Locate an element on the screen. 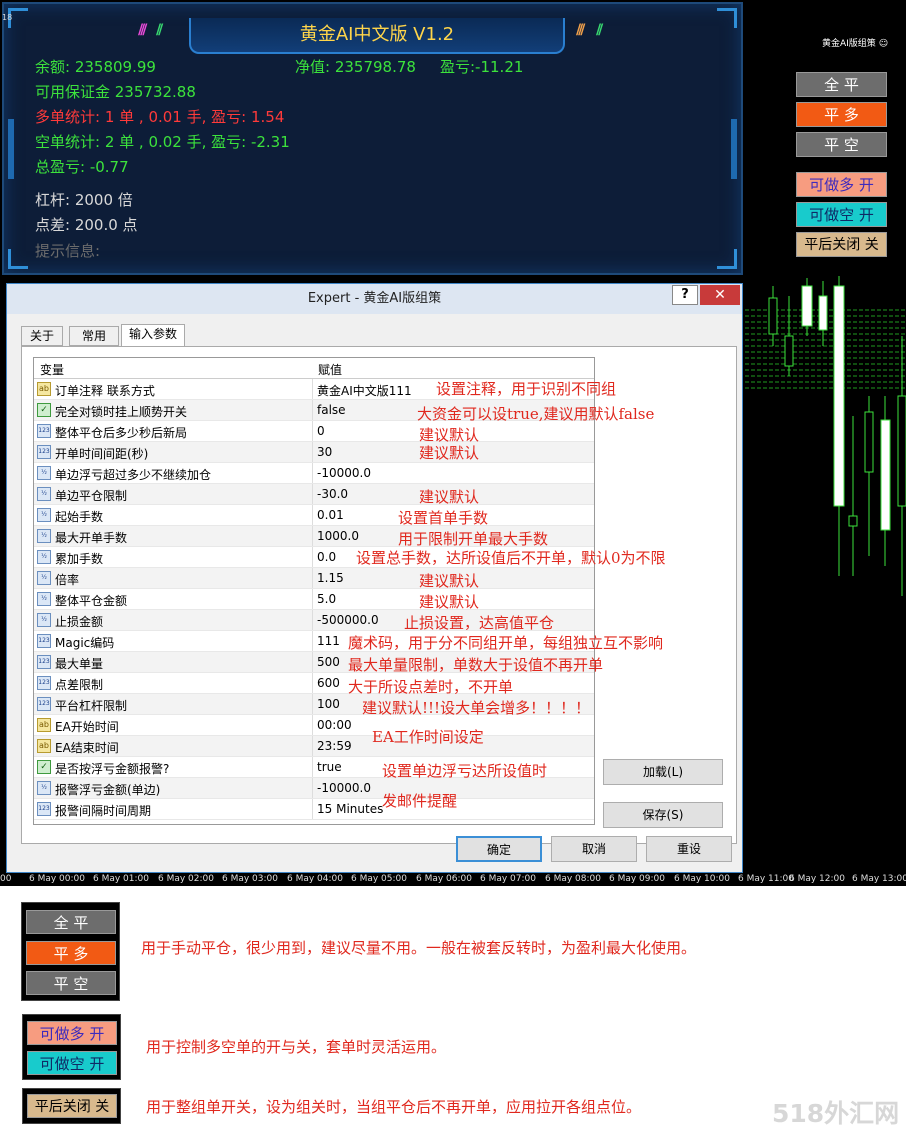  parameter-row: ½ 单边平仓限制 -30.0 is located at coordinates (314, 494).